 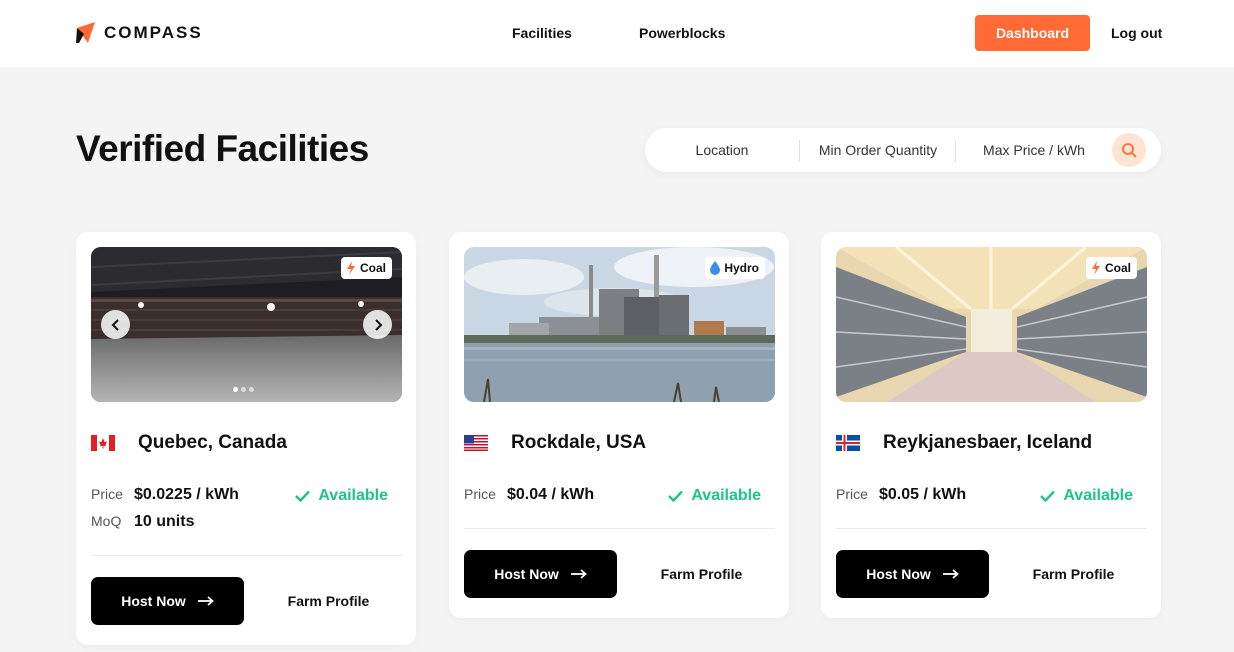 I want to click on moq-label: MoQ, so click(x=106, y=521).